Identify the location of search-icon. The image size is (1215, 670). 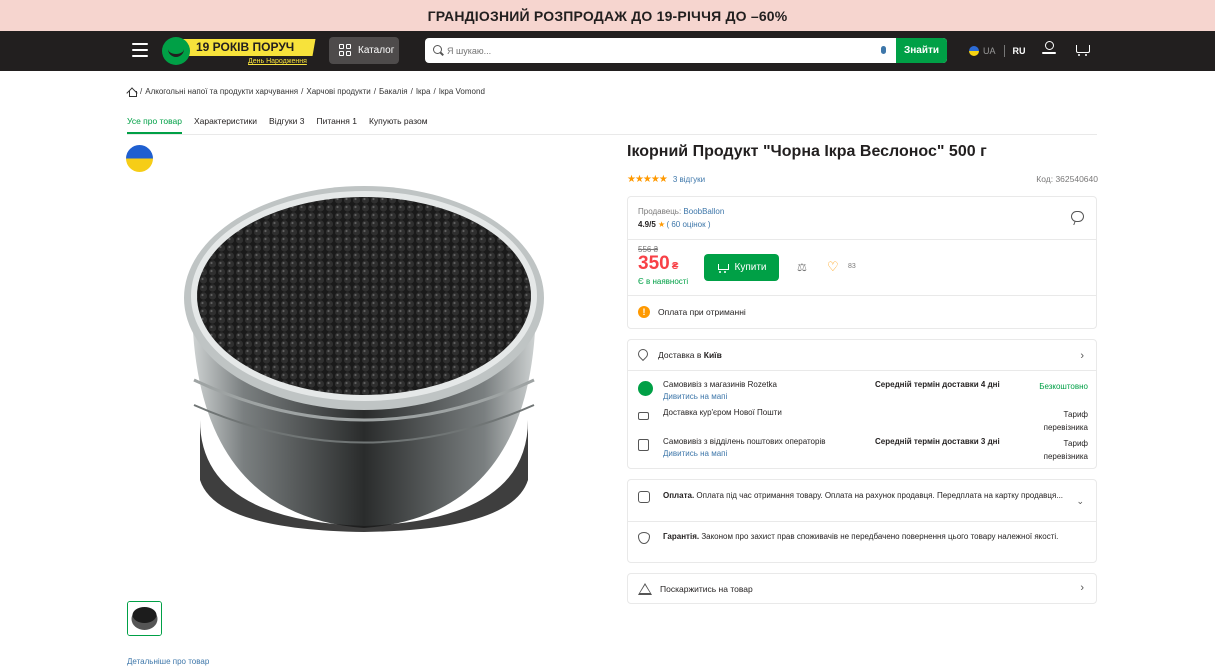
(437, 49).